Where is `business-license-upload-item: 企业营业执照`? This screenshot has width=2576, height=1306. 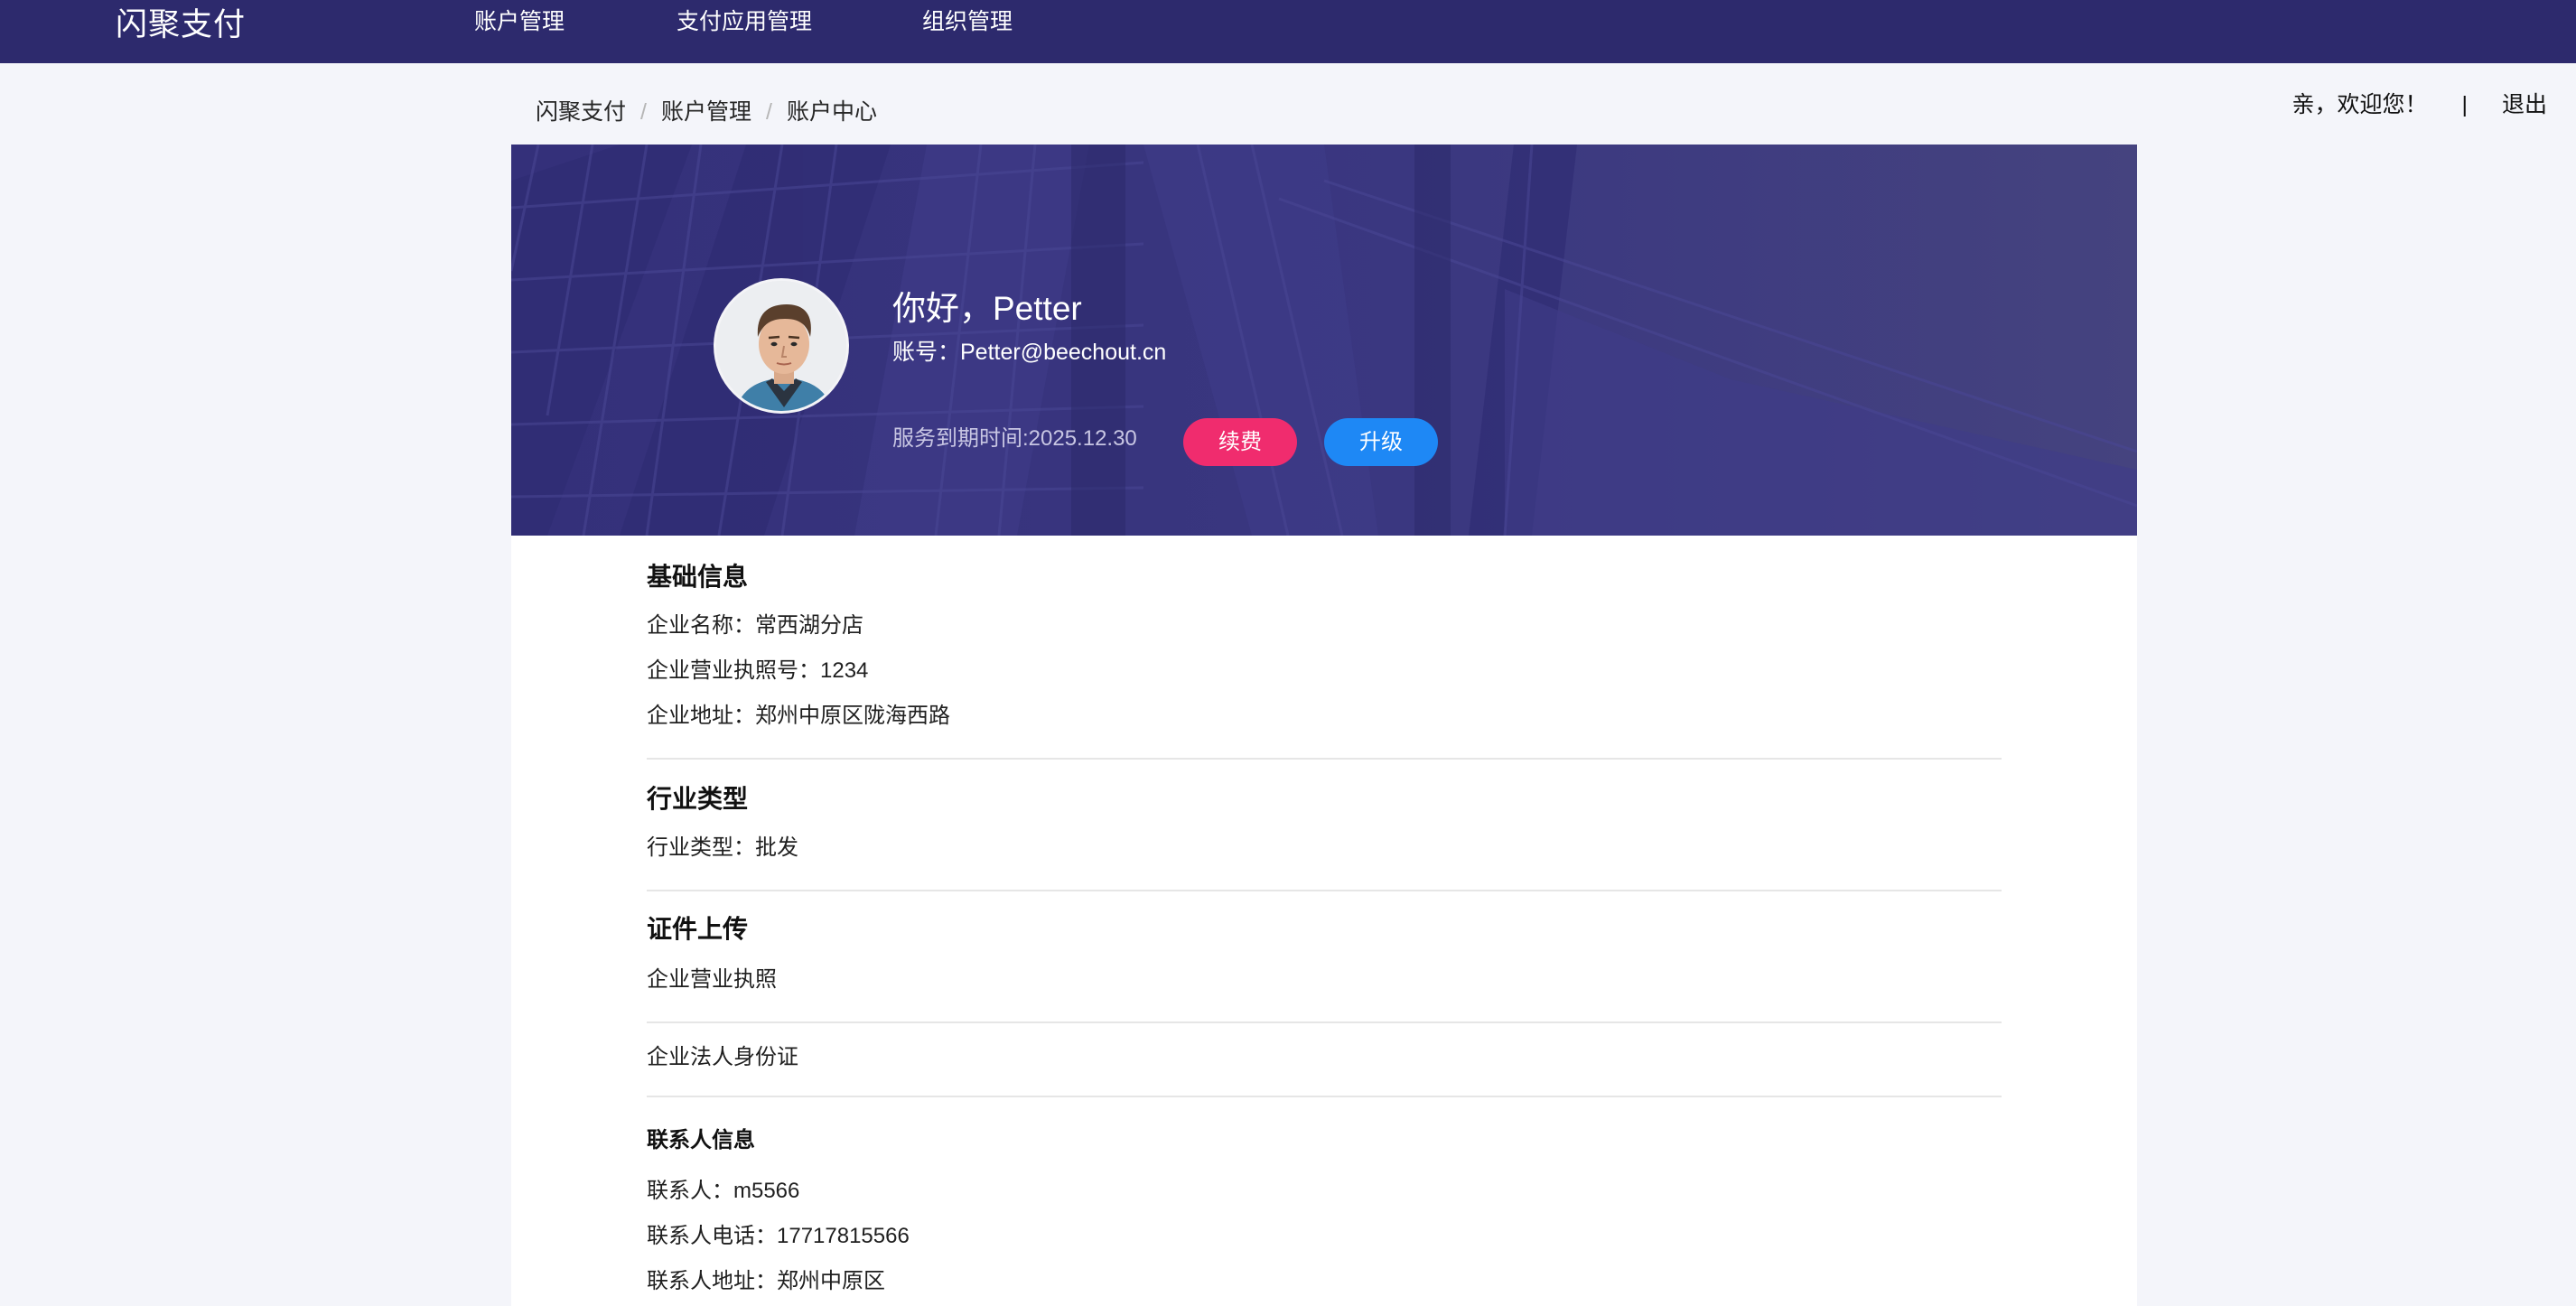 business-license-upload-item: 企业营业执照 is located at coordinates (1324, 980).